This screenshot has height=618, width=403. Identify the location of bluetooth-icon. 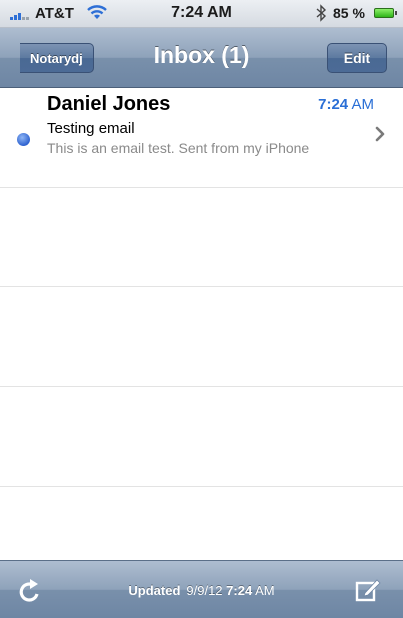
(321, 13).